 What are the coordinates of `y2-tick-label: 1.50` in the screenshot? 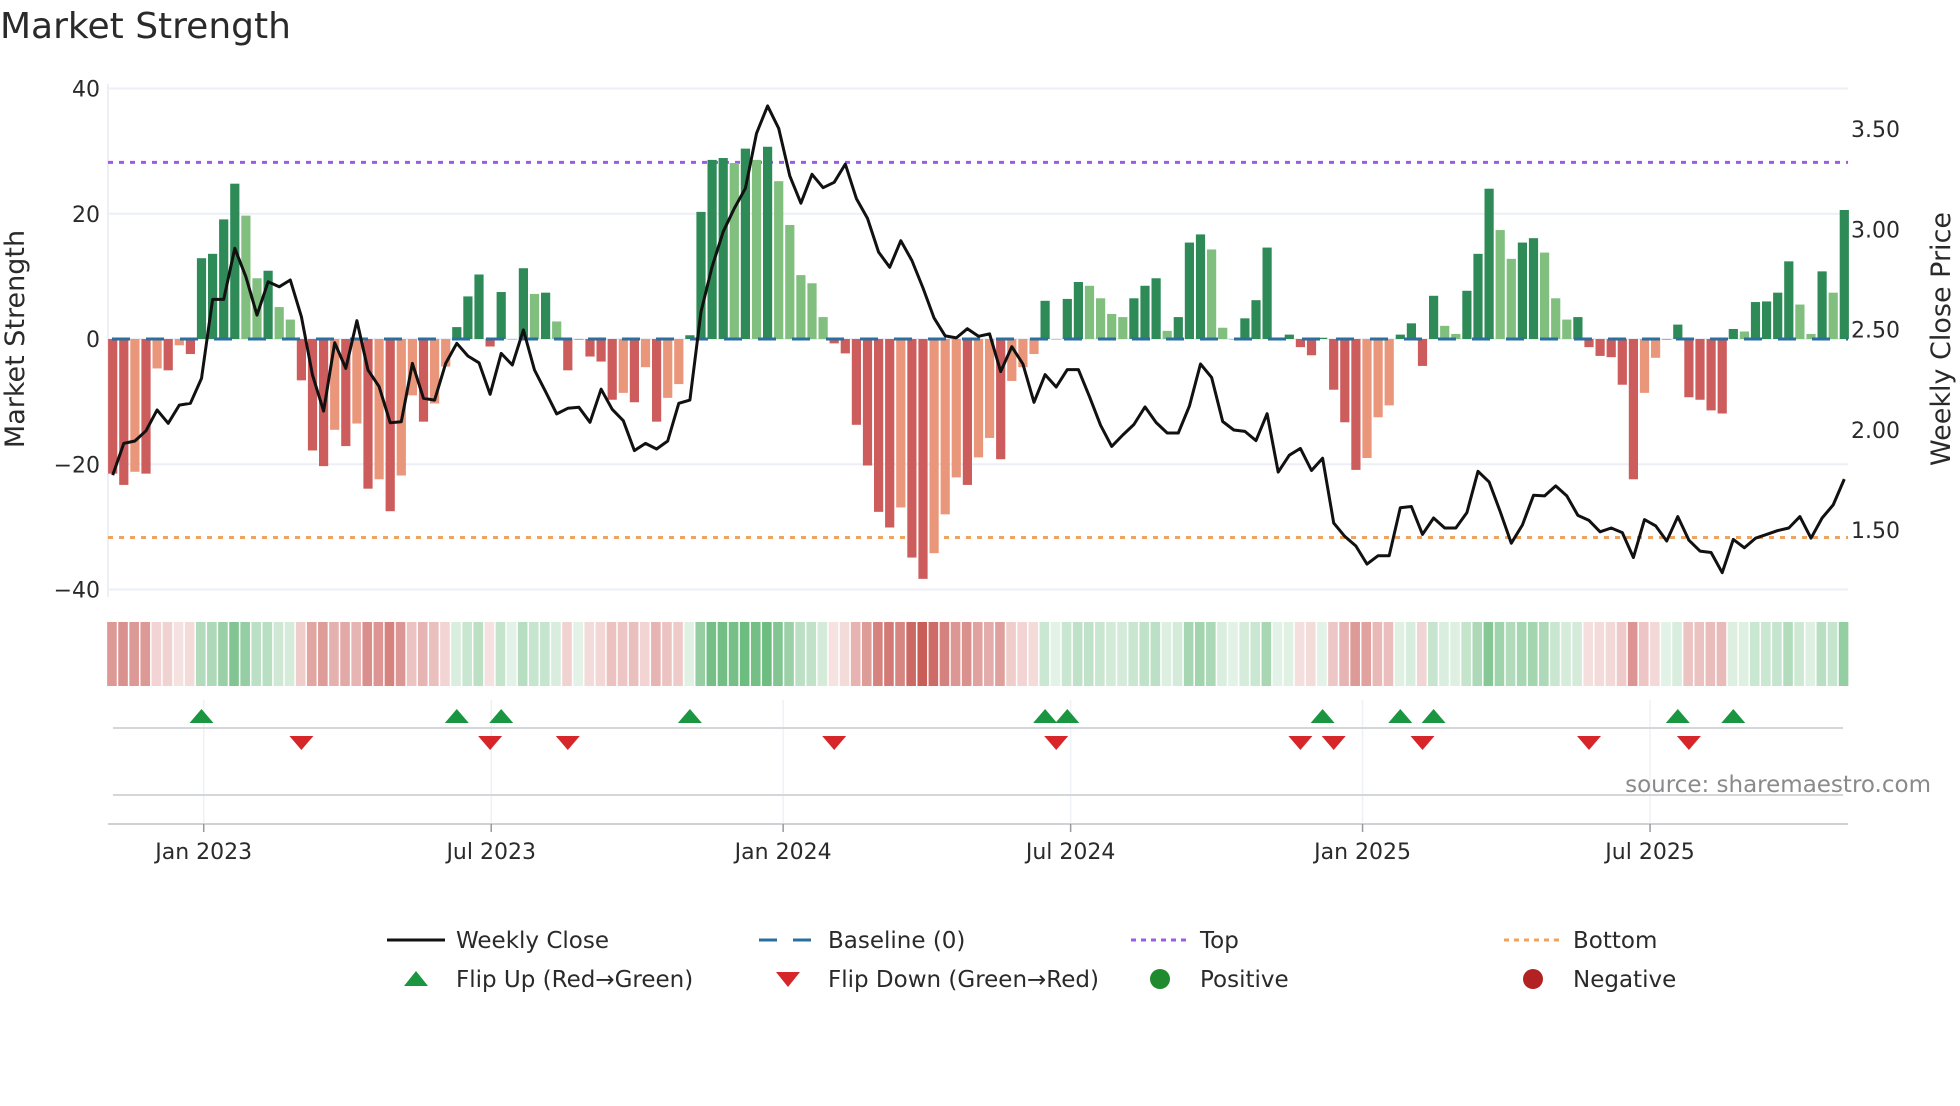 It's located at (1875, 531).